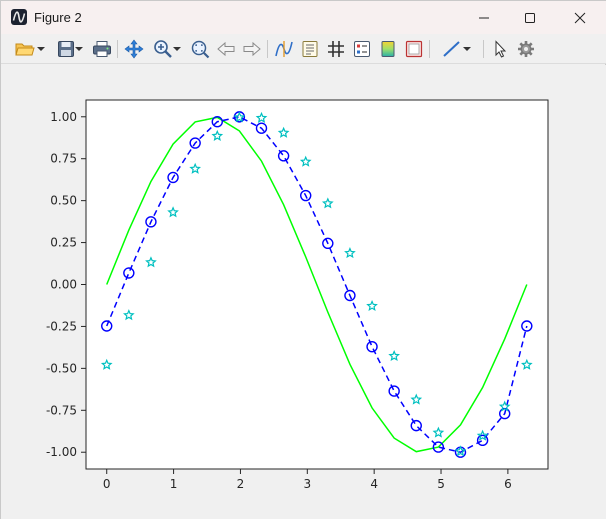 This screenshot has width=606, height=519. I want to click on pointer-icon, so click(501, 49).